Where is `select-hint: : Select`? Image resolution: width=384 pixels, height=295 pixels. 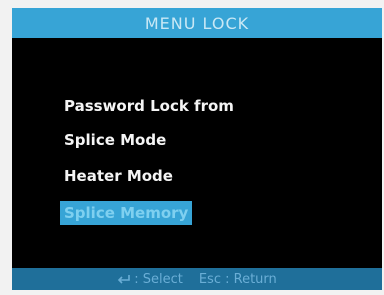
select-hint: : Select is located at coordinates (150, 279).